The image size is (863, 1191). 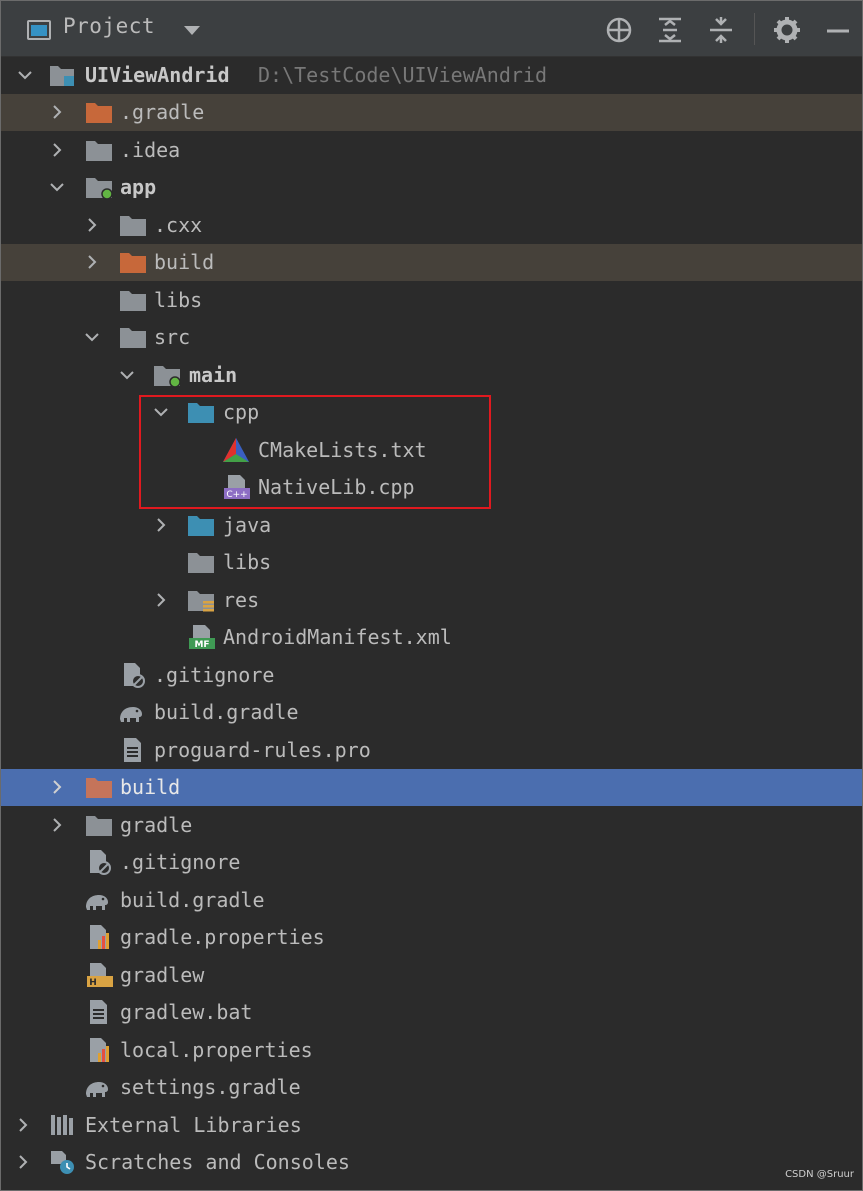 What do you see at coordinates (202, 637) in the screenshot?
I see `manifest-file-icon: MF` at bounding box center [202, 637].